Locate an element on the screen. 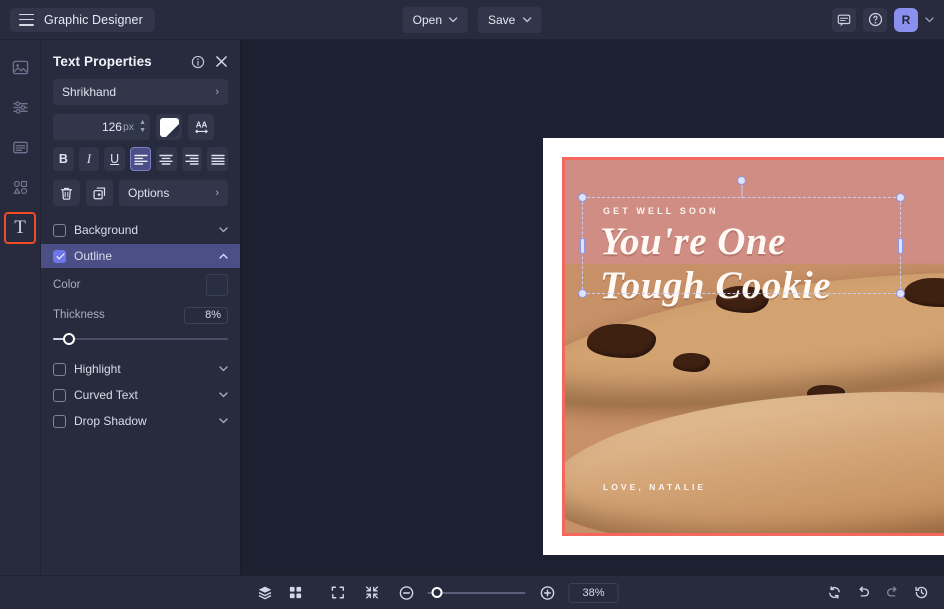 The width and height of the screenshot is (944, 609). sync-button is located at coordinates (834, 593).